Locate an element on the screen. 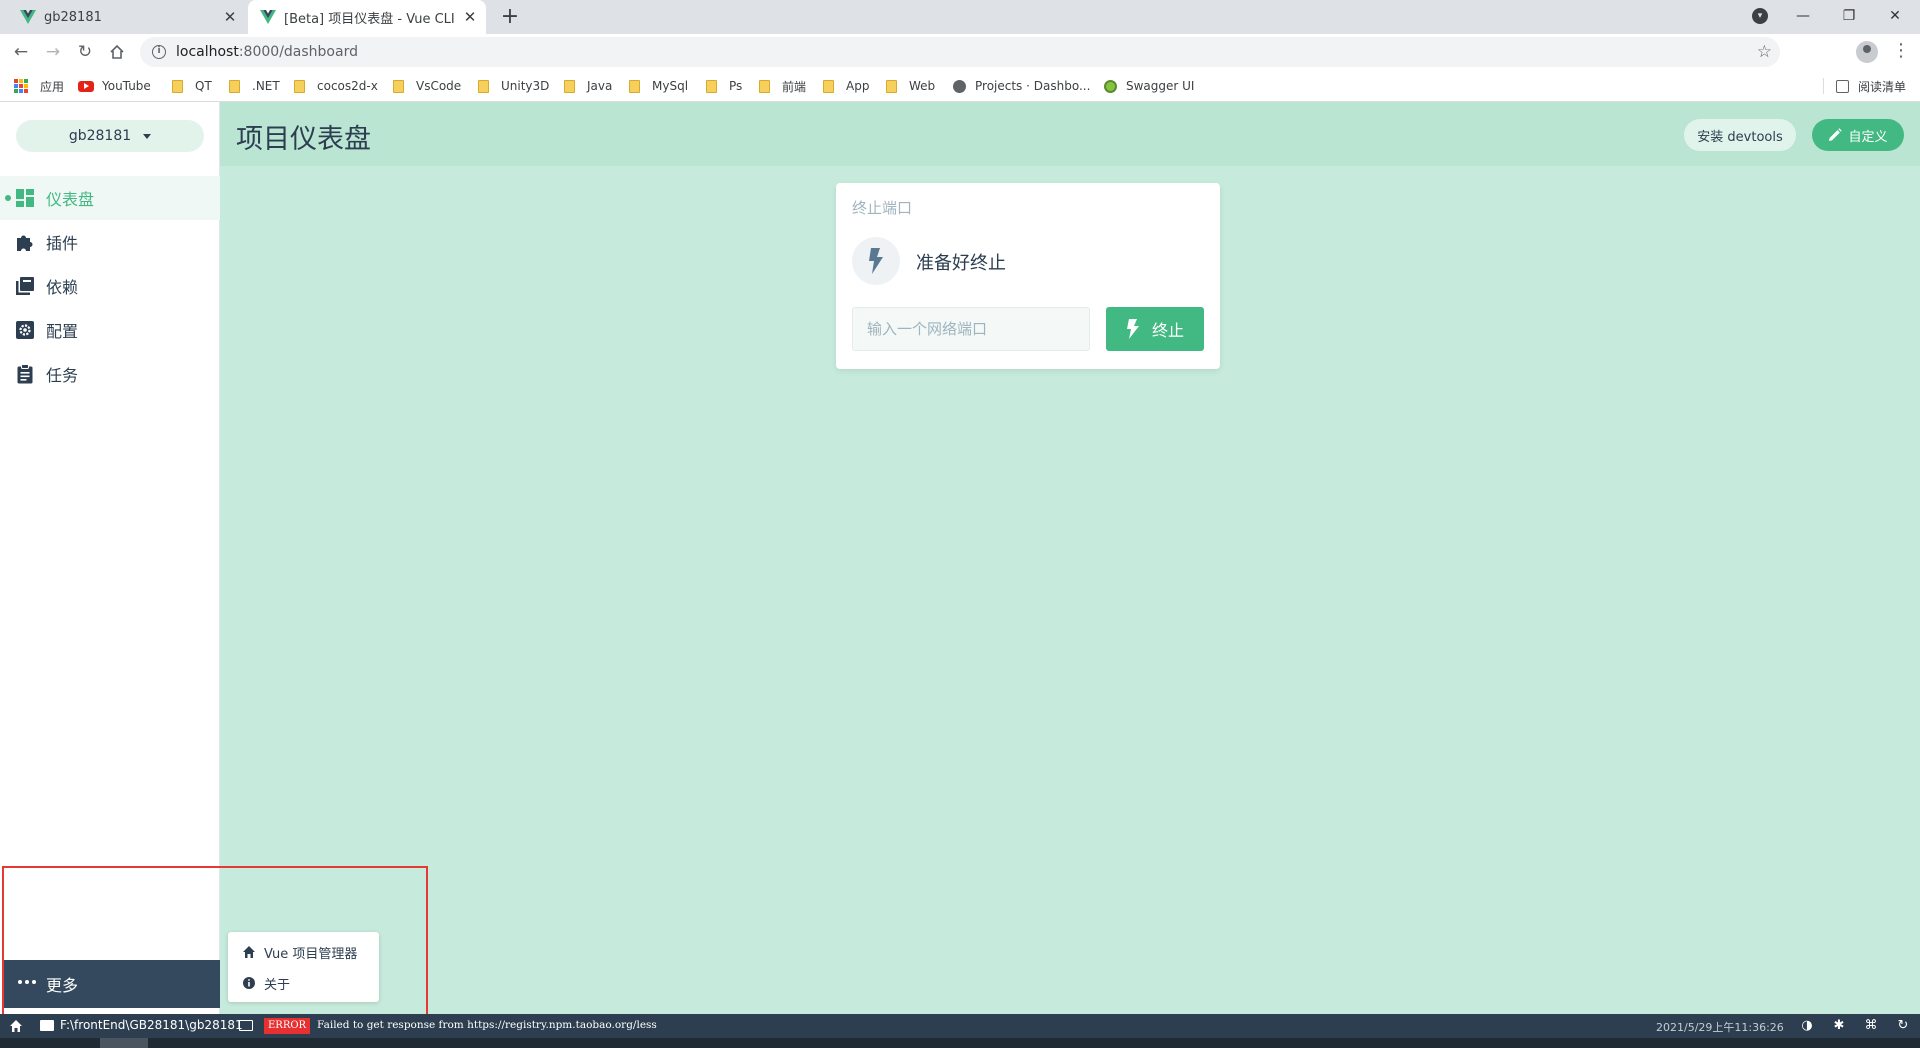 The height and width of the screenshot is (1048, 1920). bookmark-label: 应用 is located at coordinates (52, 86).